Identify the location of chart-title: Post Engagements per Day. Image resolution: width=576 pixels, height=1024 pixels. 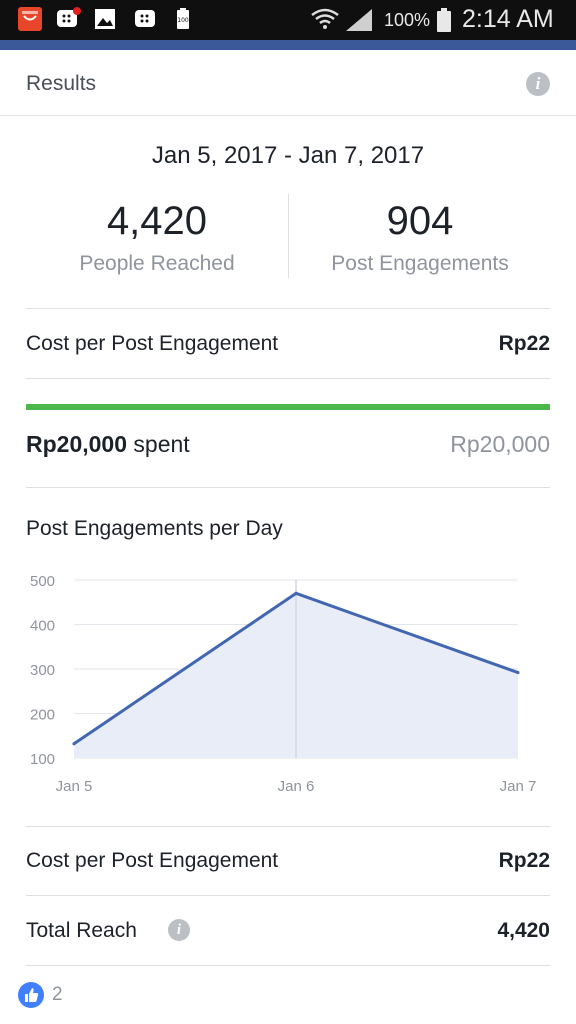
(154, 528).